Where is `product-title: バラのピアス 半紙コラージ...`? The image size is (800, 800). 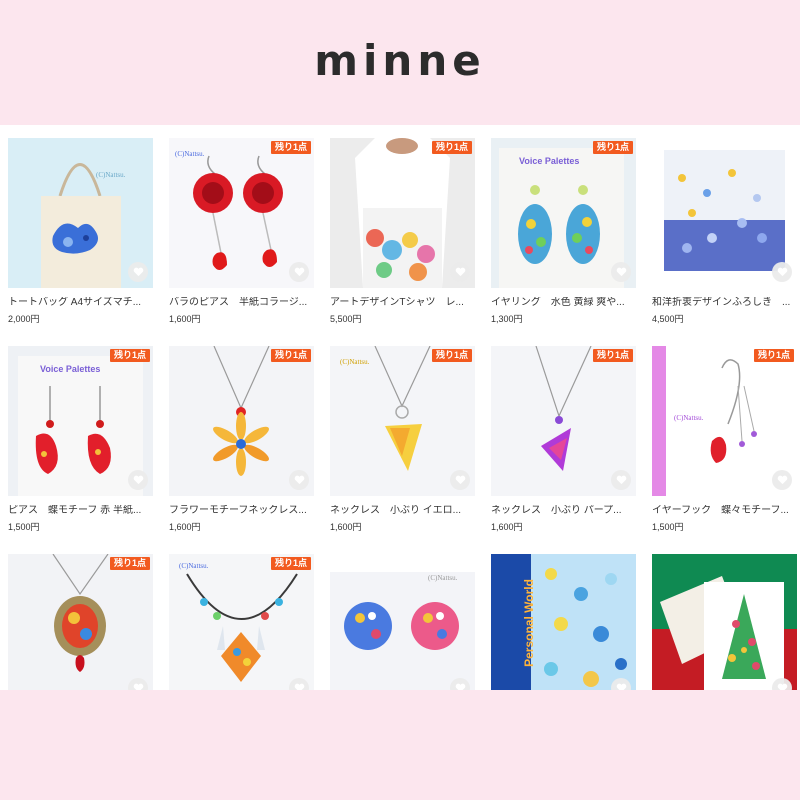
product-title: バラのピアス 半紙コラージ... is located at coordinates (241, 303).